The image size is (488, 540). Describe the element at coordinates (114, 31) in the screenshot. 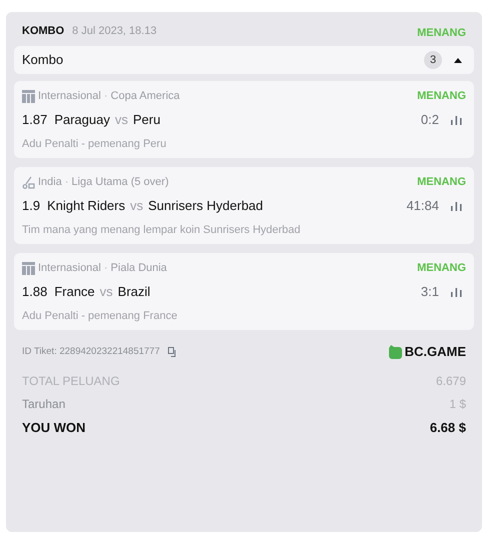

I see `bet-date: 8 Jul 2023, 18.13` at that location.